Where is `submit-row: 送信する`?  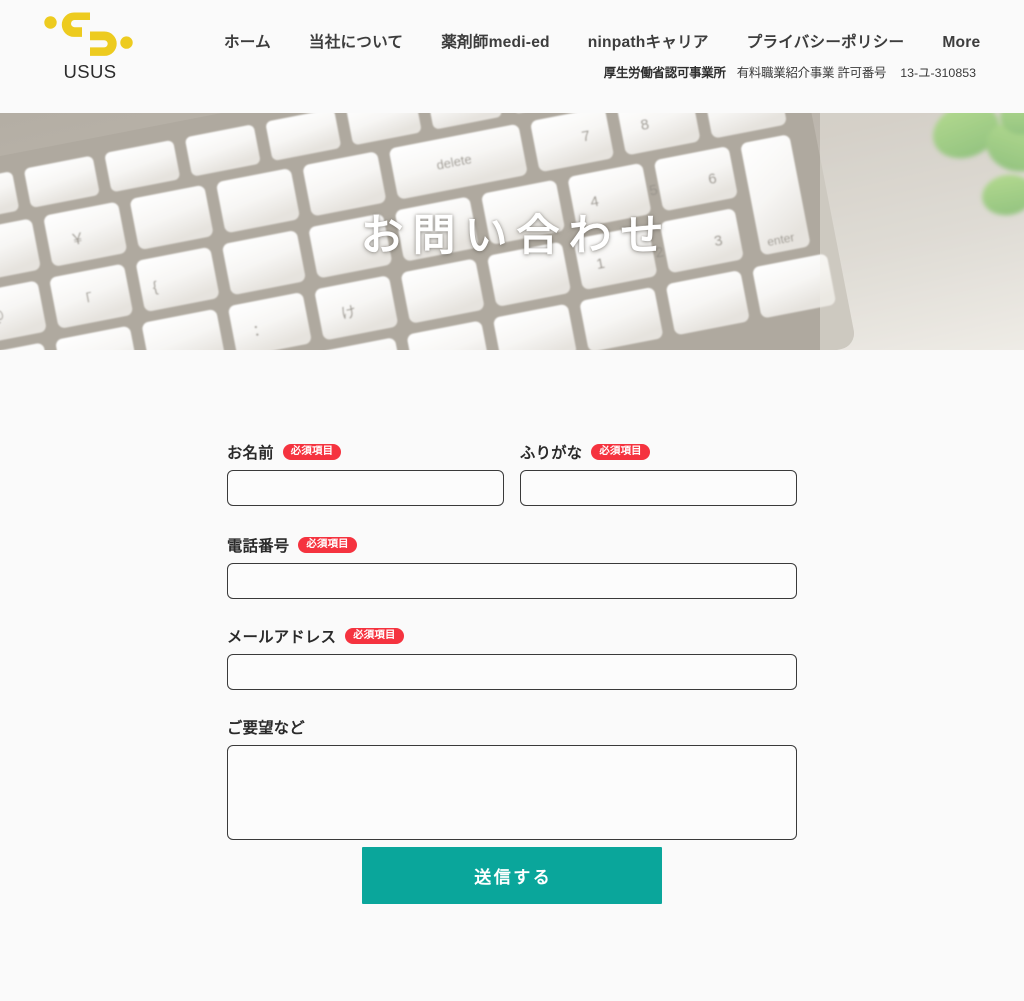 submit-row: 送信する is located at coordinates (512, 875).